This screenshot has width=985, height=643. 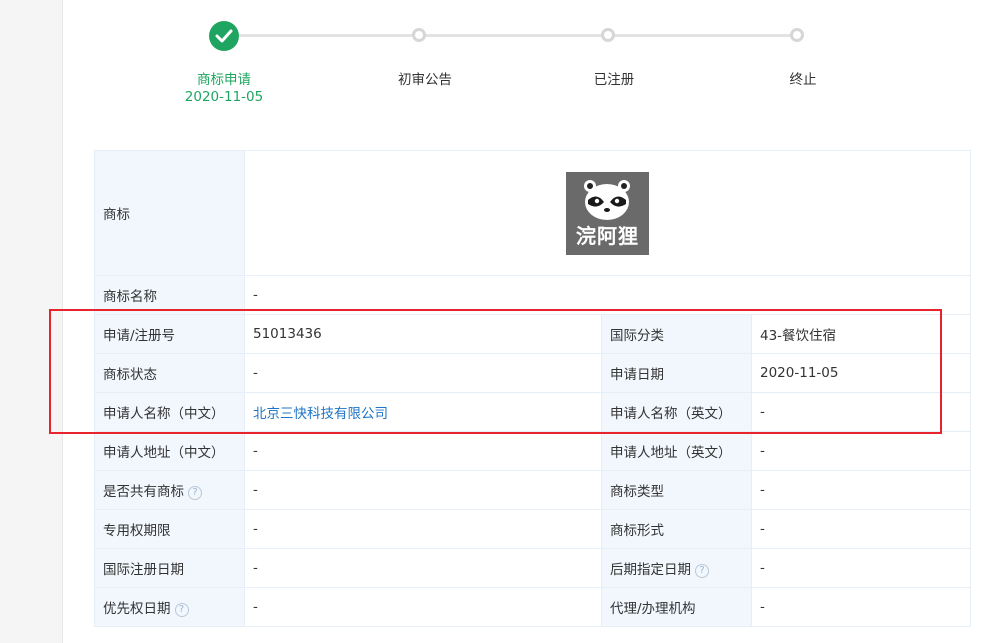 What do you see at coordinates (676, 607) in the screenshot?
I see `key-agent: 代理/办理机构` at bounding box center [676, 607].